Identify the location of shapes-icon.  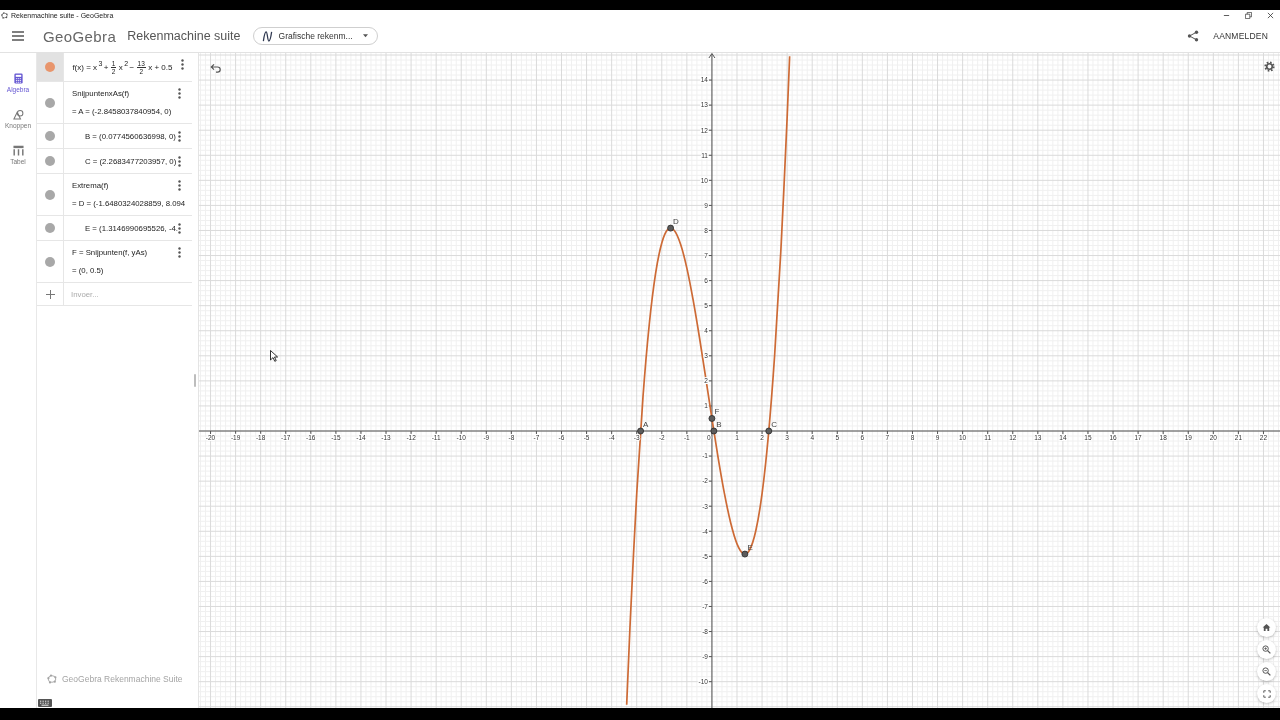
(18, 114).